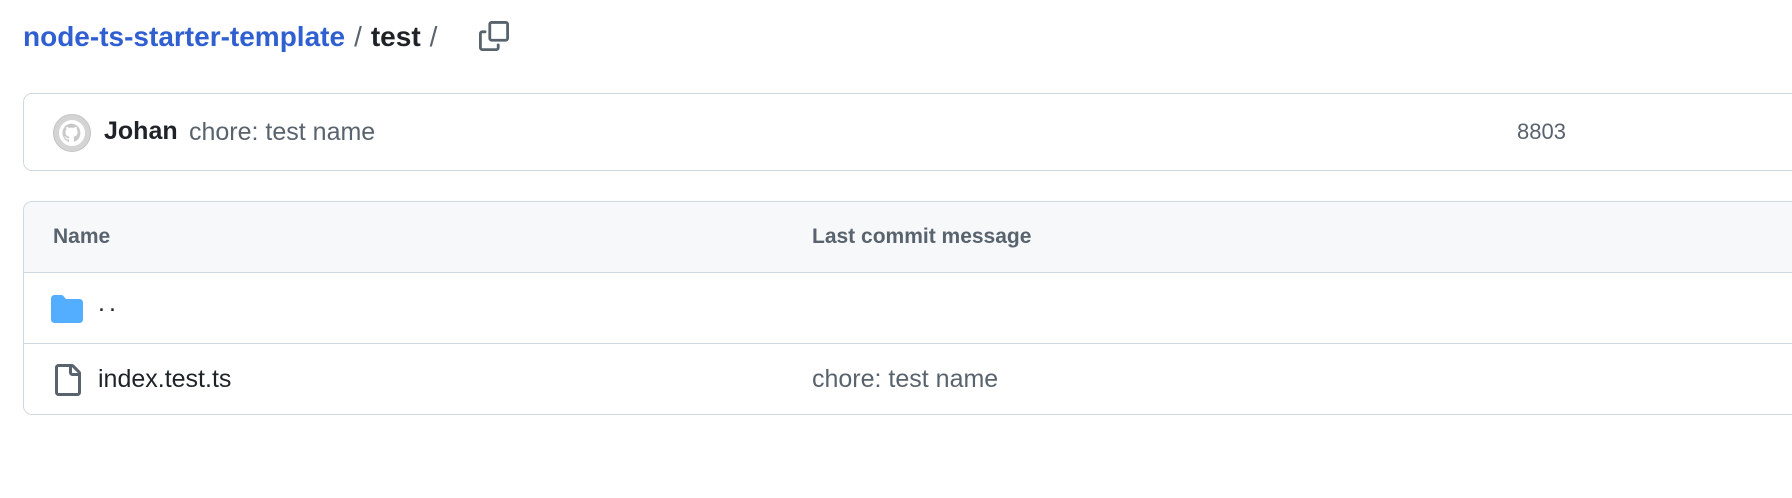 This screenshot has height=498, width=1792. I want to click on row-commit-message: chore: test name, so click(905, 379).